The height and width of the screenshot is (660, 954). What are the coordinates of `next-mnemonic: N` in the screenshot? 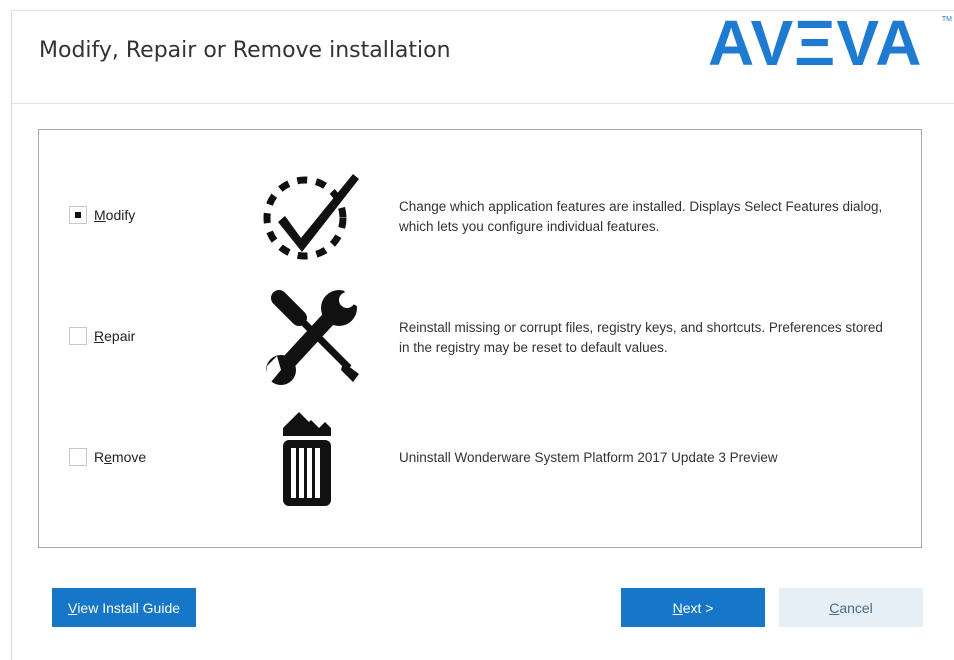 It's located at (677, 607).